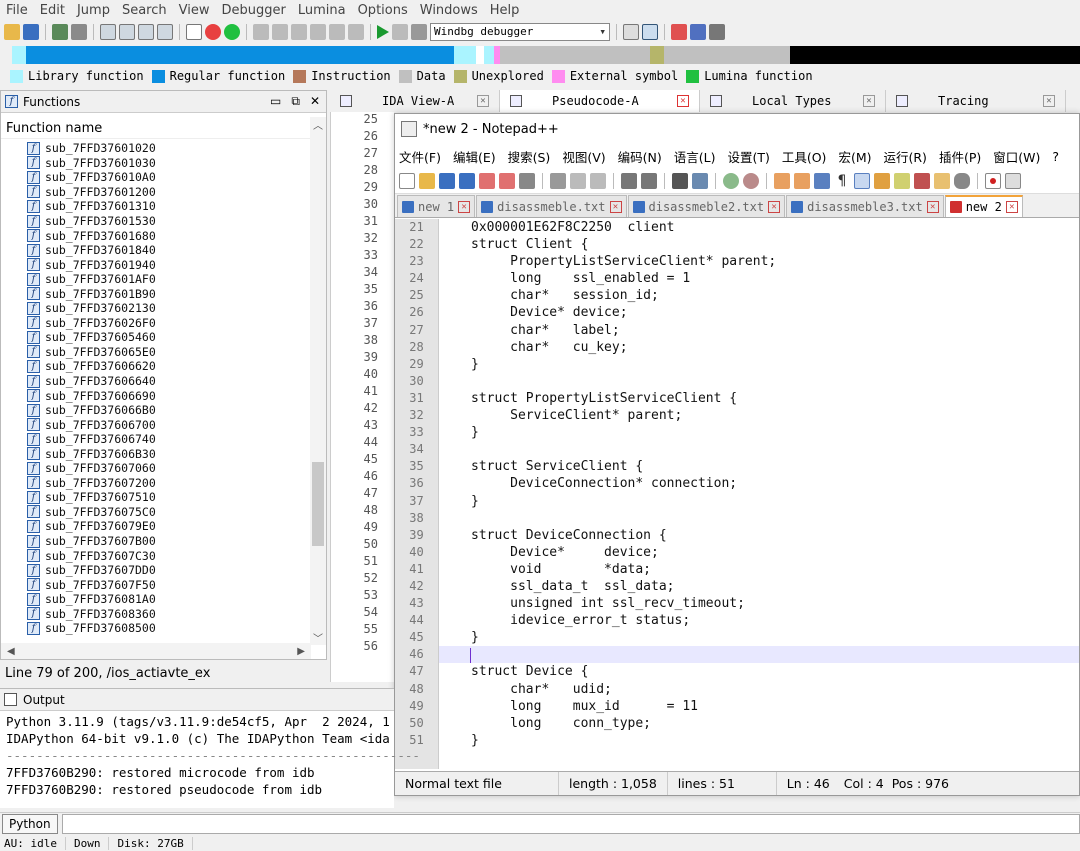 The width and height of the screenshot is (1080, 851). I want to click on list-item: f sub_7FFD37601020, so click(155, 148).